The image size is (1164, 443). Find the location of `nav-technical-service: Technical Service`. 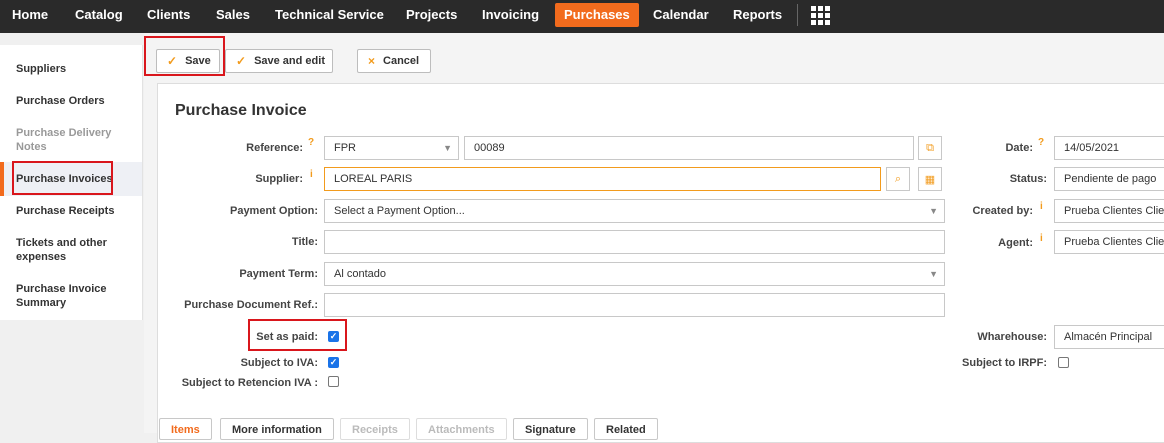

nav-technical-service: Technical Service is located at coordinates (329, 14).